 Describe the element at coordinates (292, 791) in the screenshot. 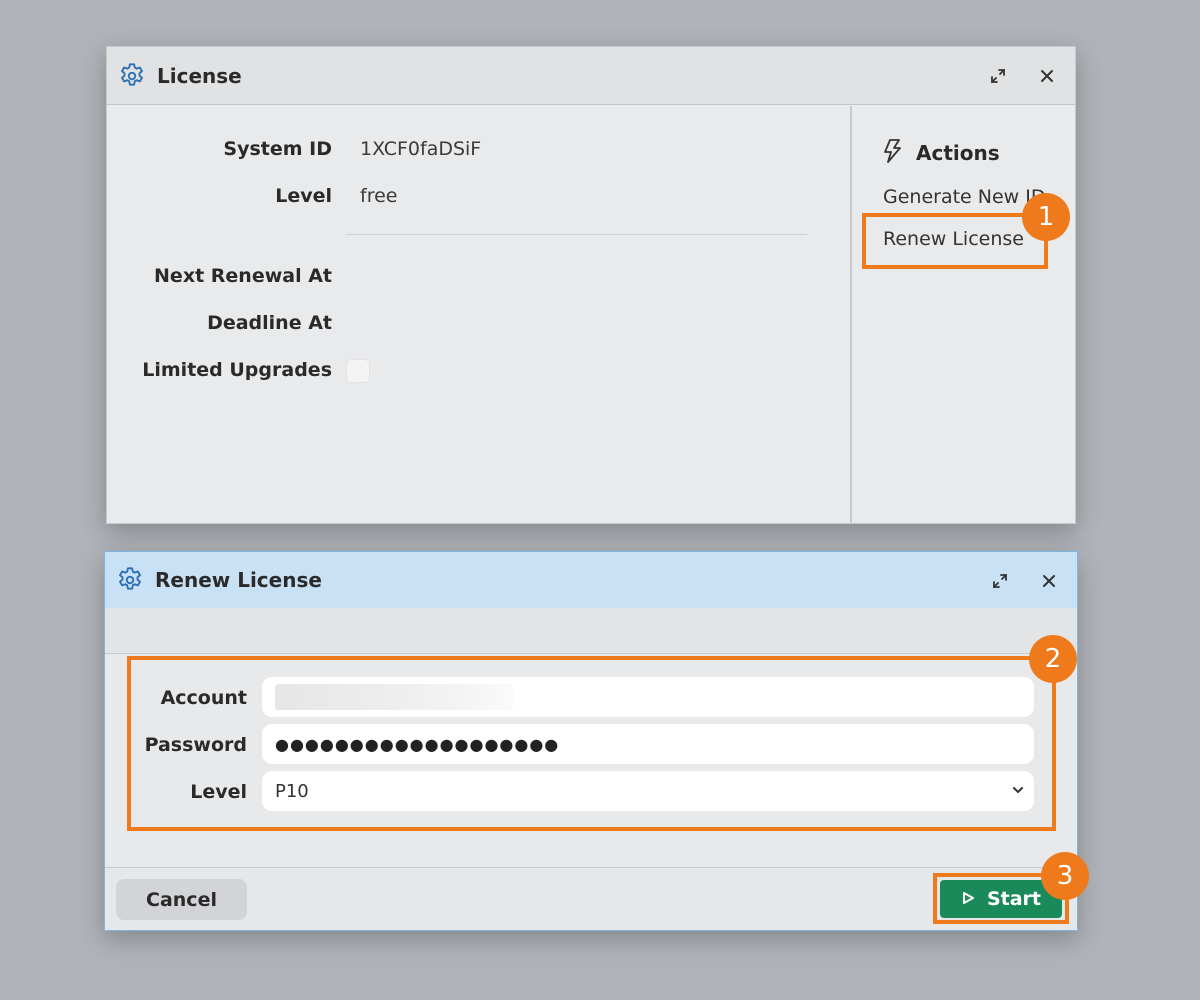

I see `level-select-value: P10` at that location.